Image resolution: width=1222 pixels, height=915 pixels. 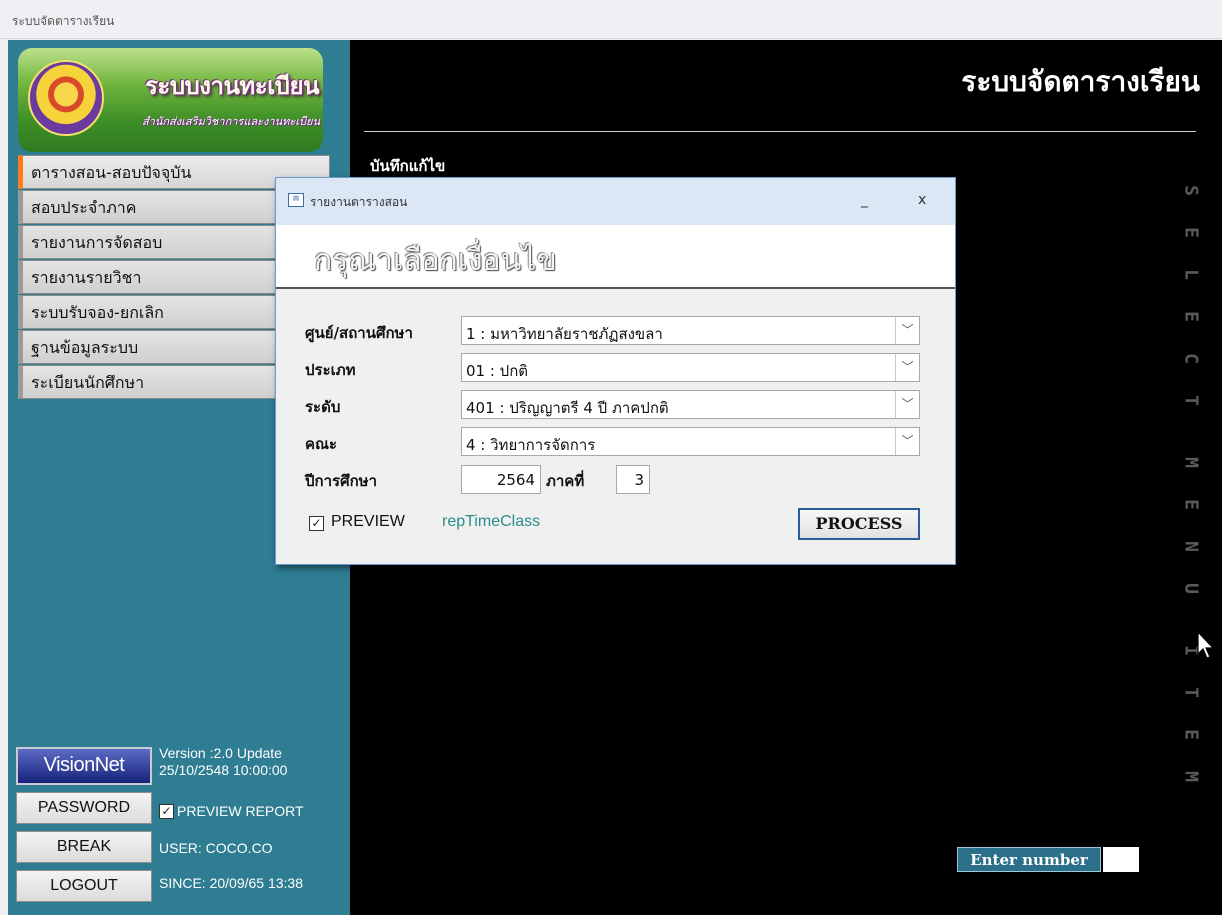 I want to click on process-button: PROCESS, so click(x=859, y=524).